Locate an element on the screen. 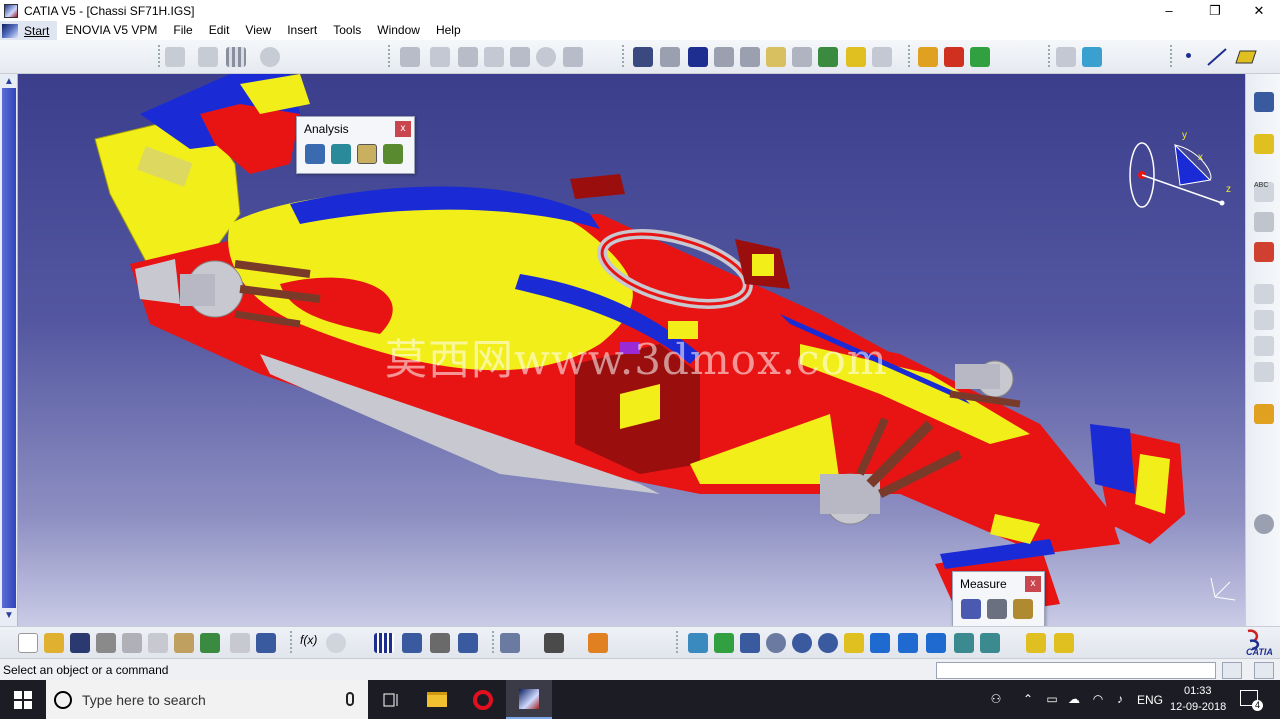  menu-help: Help is located at coordinates (448, 30).